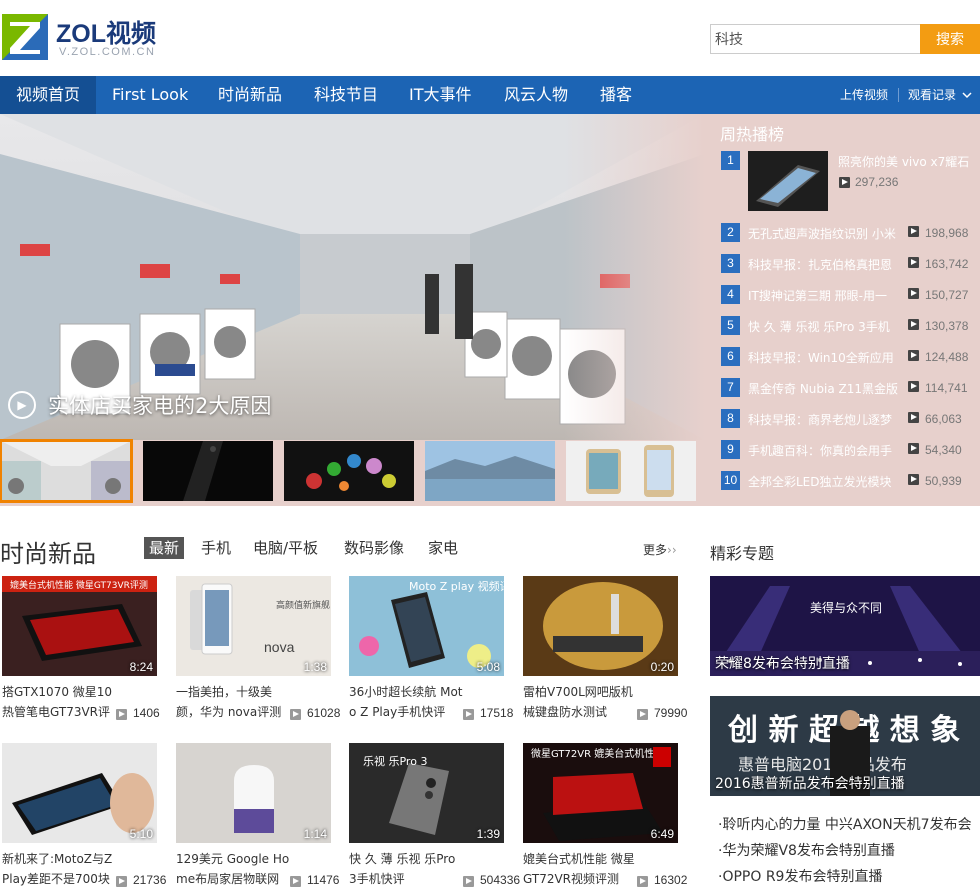 The height and width of the screenshot is (891, 980). Describe the element at coordinates (500, 880) in the screenshot. I see `video-play-count: 504336` at that location.